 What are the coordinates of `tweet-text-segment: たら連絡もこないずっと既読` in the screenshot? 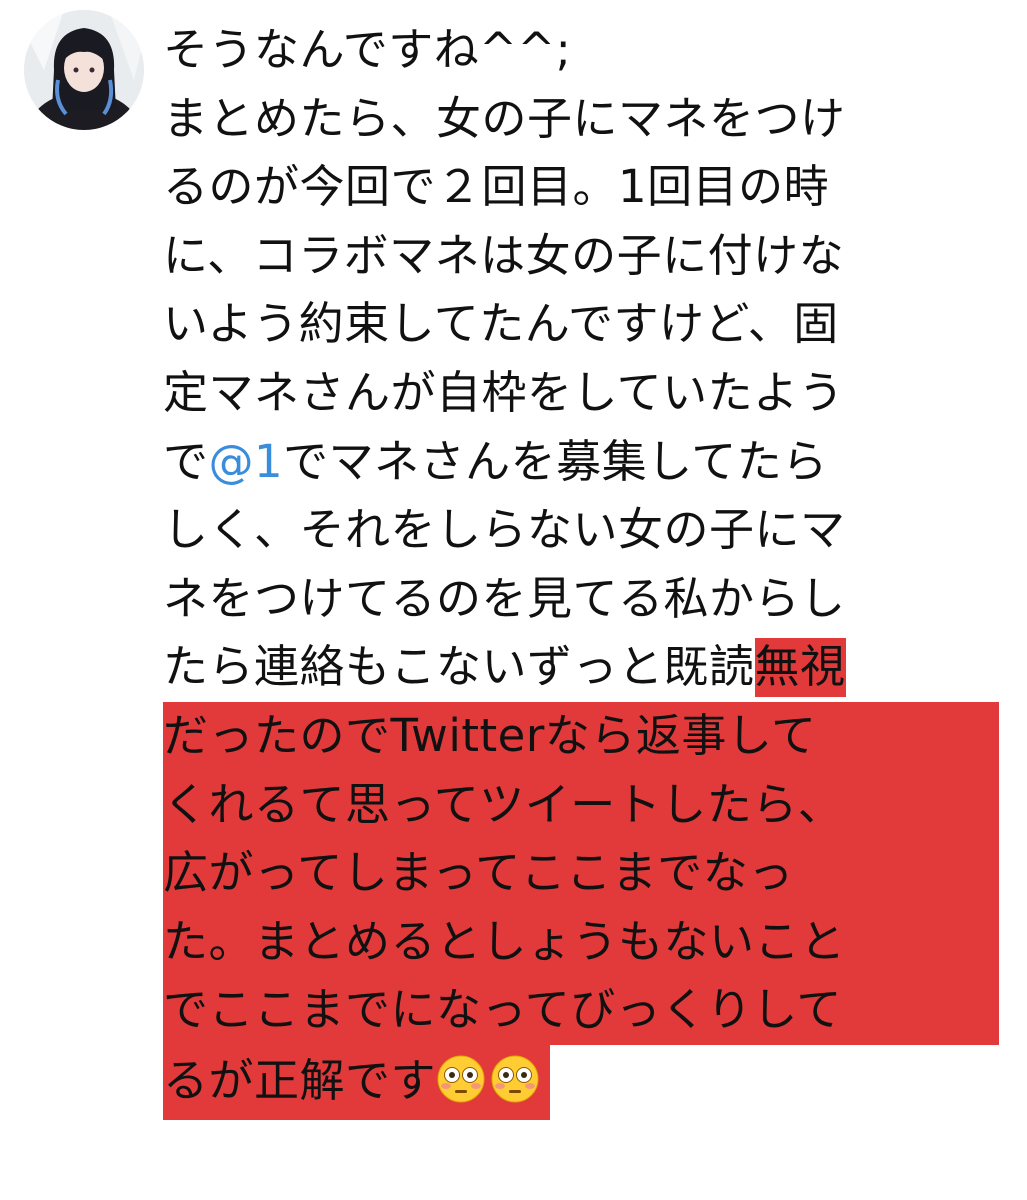 It's located at (459, 667).